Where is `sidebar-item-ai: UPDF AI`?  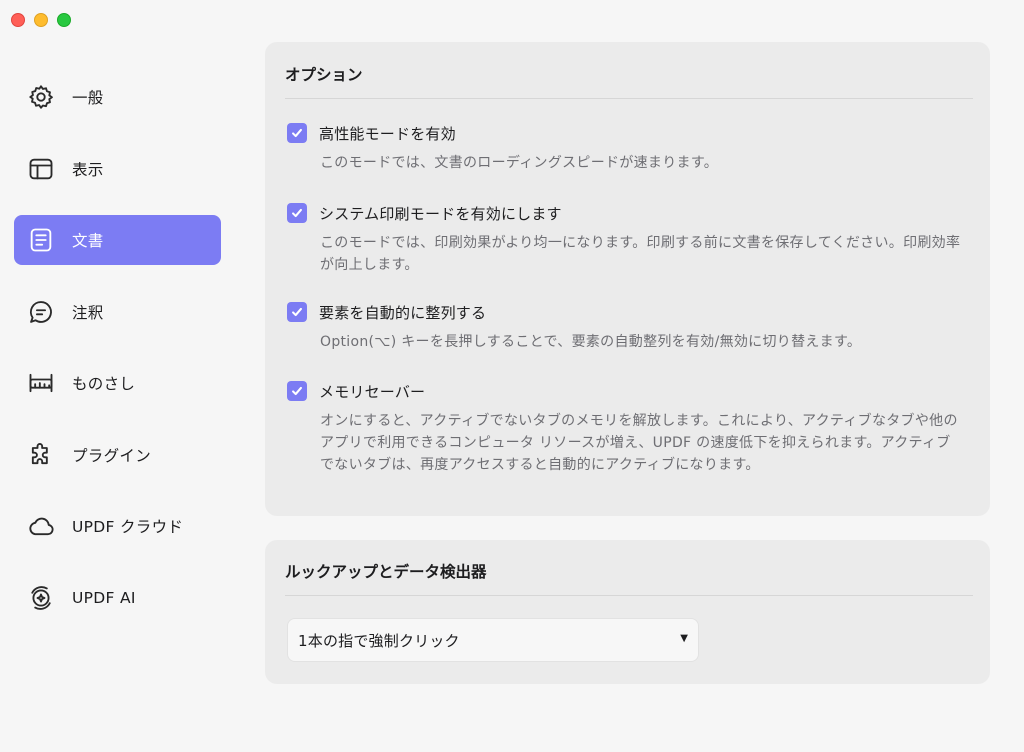 sidebar-item-ai: UPDF AI is located at coordinates (117, 598).